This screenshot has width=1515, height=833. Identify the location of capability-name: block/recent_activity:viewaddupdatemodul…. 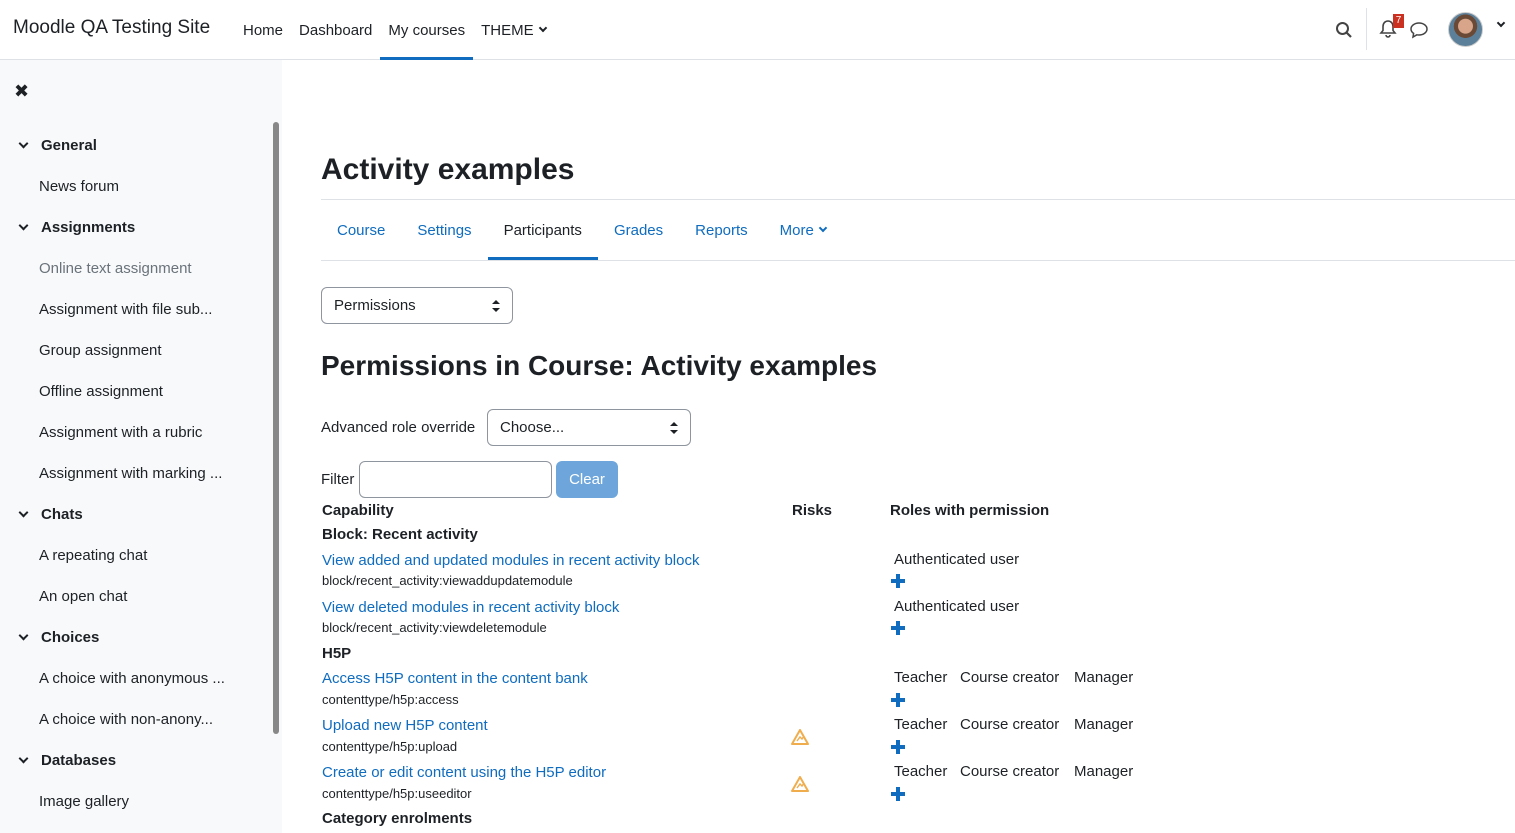
(447, 580).